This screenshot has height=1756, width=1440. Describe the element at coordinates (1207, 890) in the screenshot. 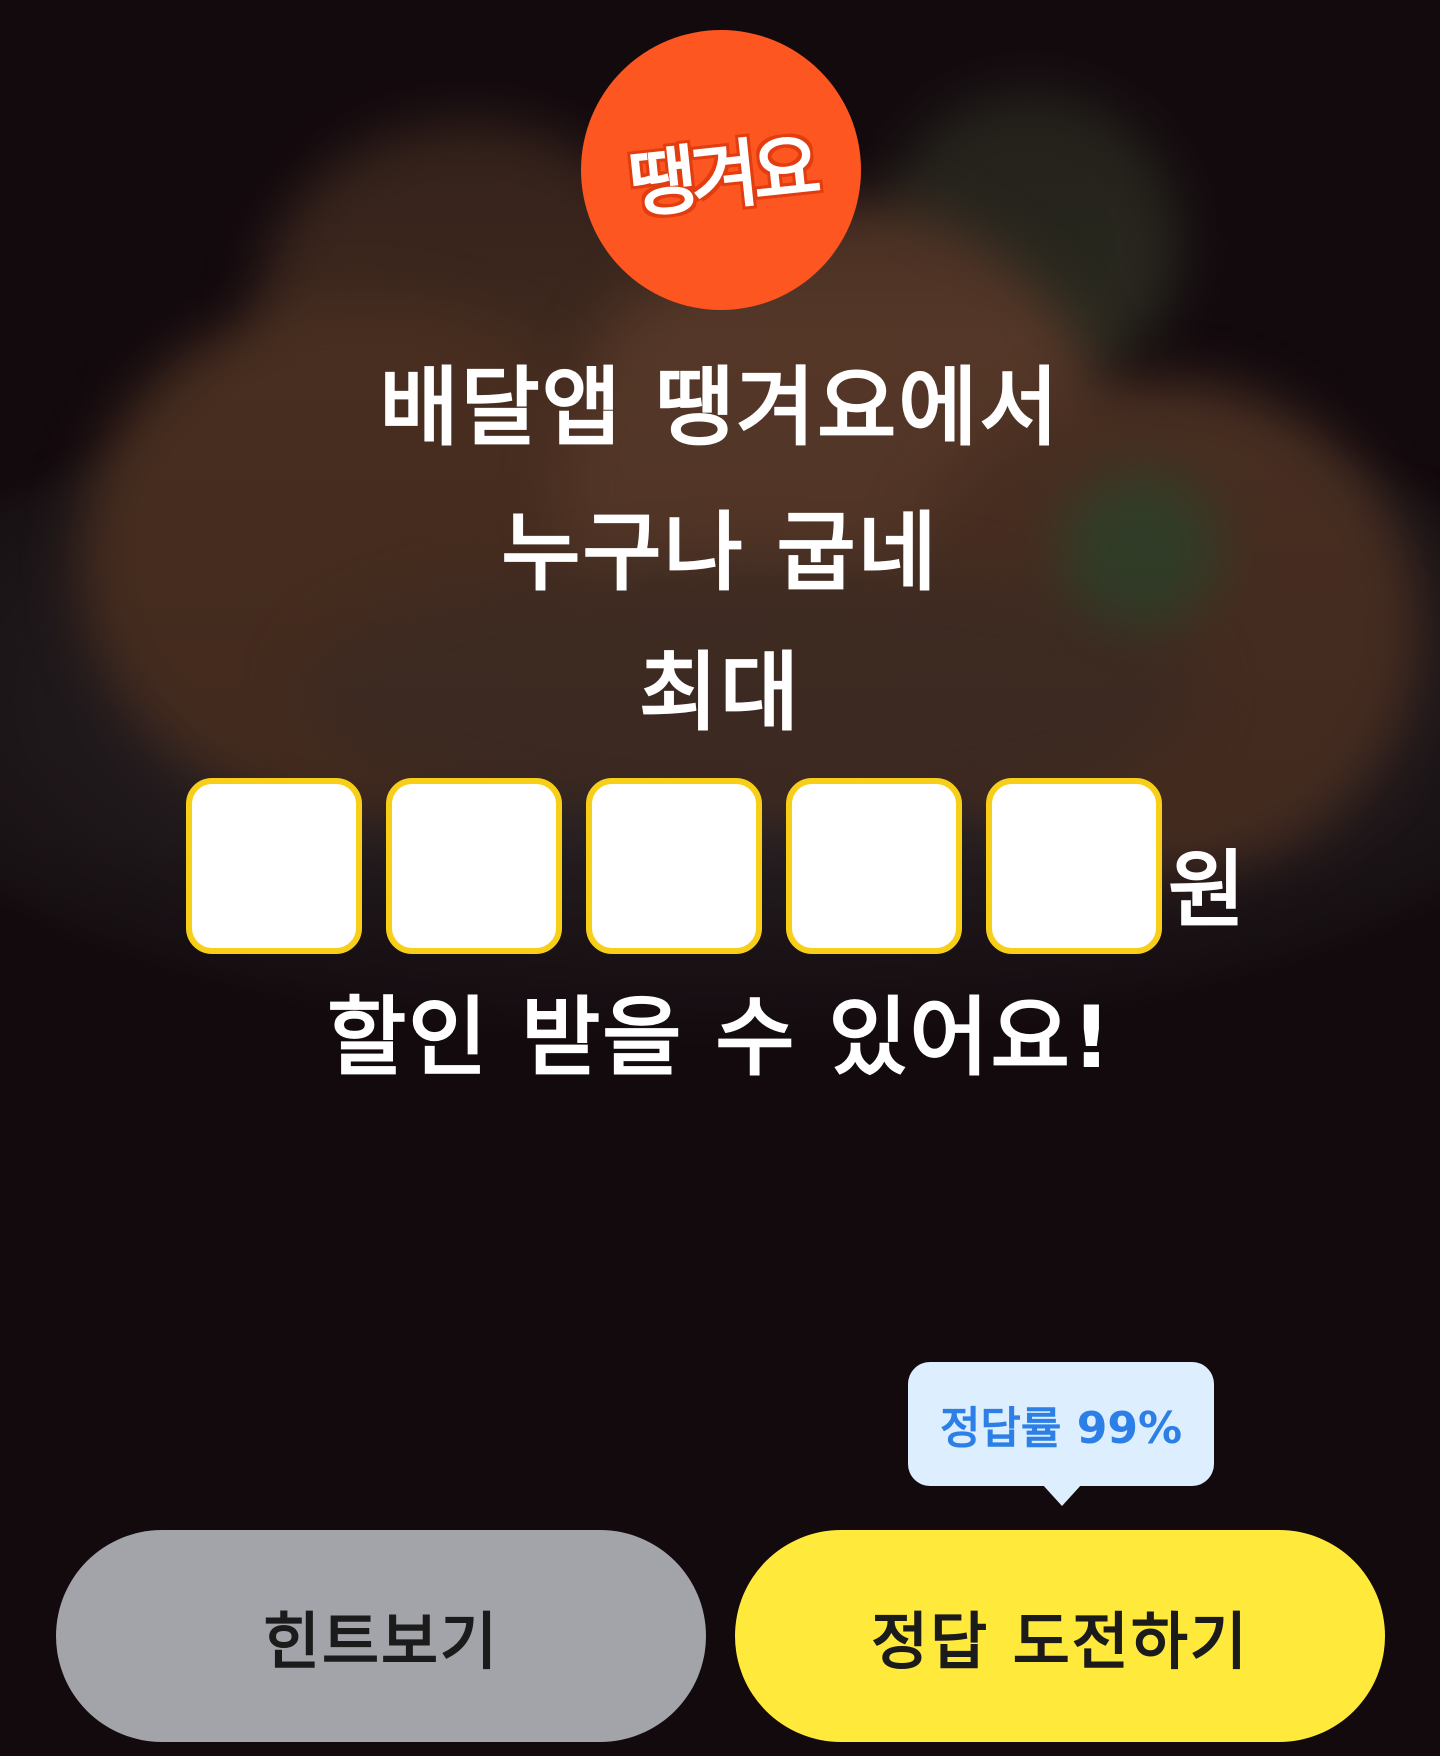

I see `currency-unit: 원` at that location.